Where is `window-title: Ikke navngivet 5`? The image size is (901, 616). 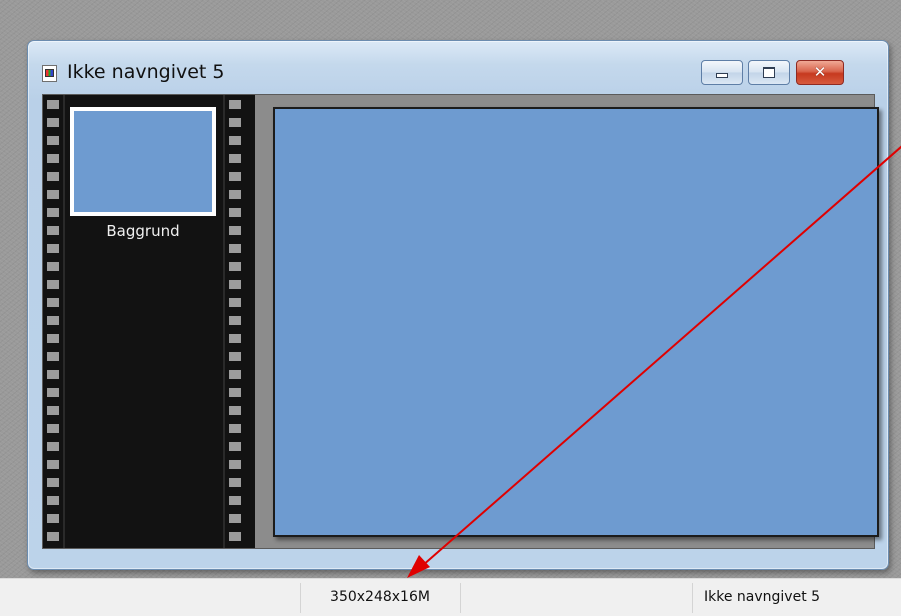
window-title: Ikke navngivet 5 is located at coordinates (146, 72).